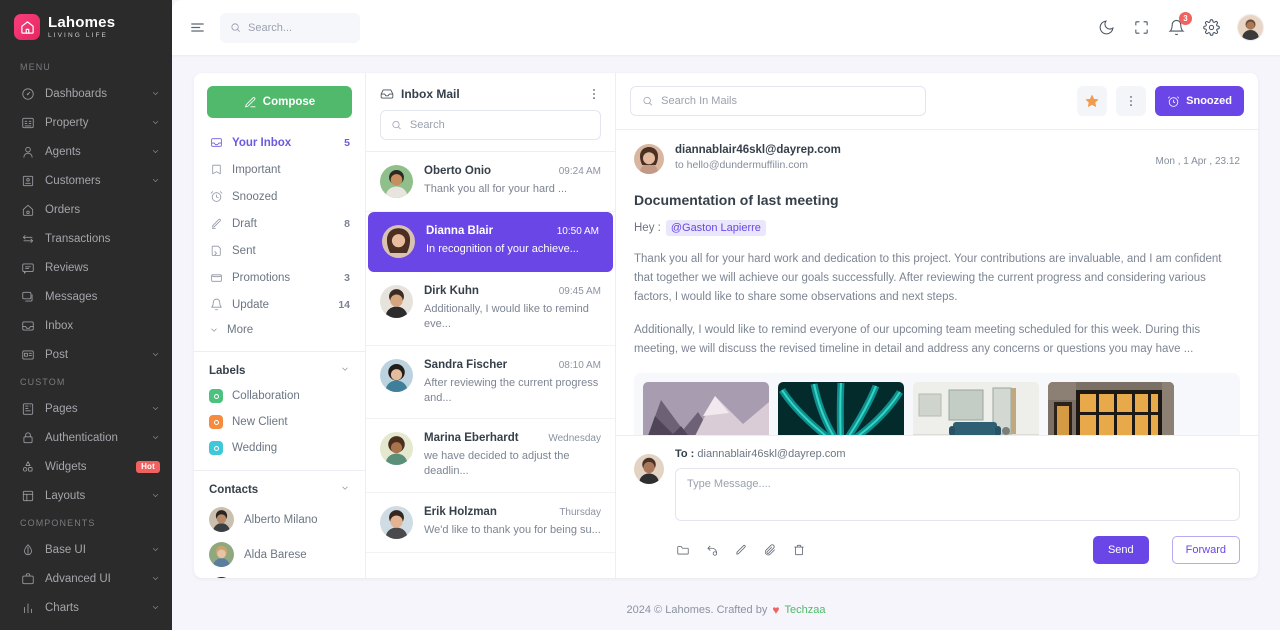 This screenshot has height=630, width=1280. What do you see at coordinates (86, 122) in the screenshot?
I see `sidebar-item-property: Property` at bounding box center [86, 122].